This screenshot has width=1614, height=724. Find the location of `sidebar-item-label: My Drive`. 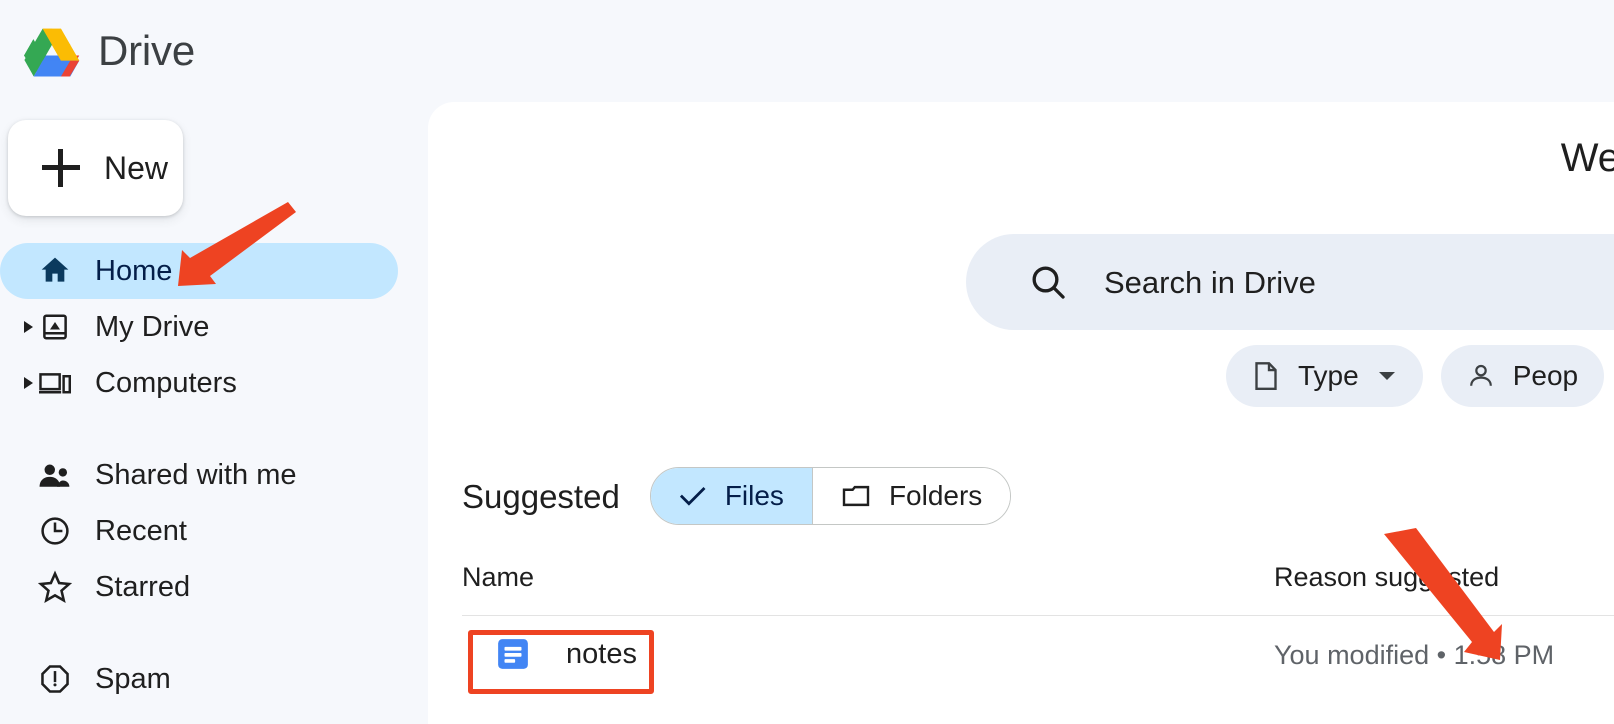

sidebar-item-label: My Drive is located at coordinates (152, 326).